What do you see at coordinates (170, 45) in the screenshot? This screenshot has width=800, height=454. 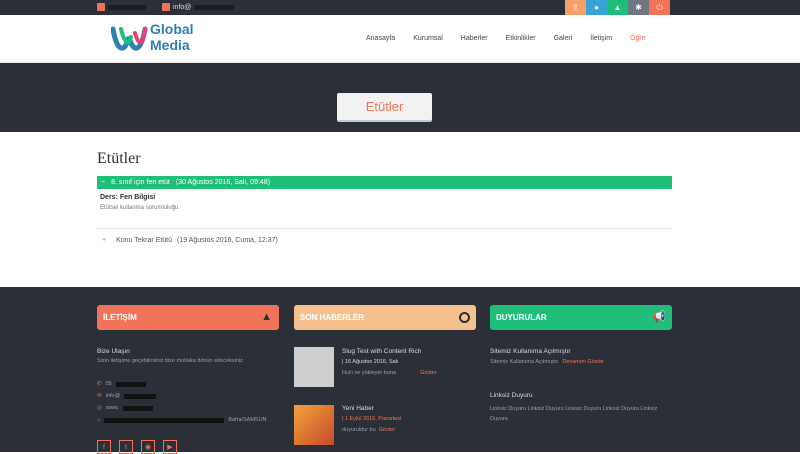 I see `brand-line-2: Media` at bounding box center [170, 45].